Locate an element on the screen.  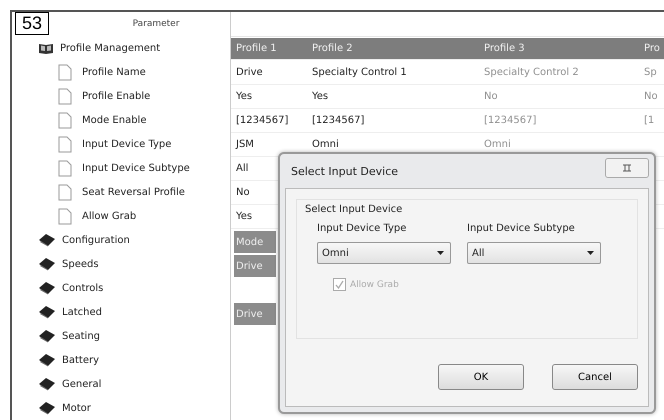
tree-item: Seat Reversal Profile is located at coordinates (121, 192).